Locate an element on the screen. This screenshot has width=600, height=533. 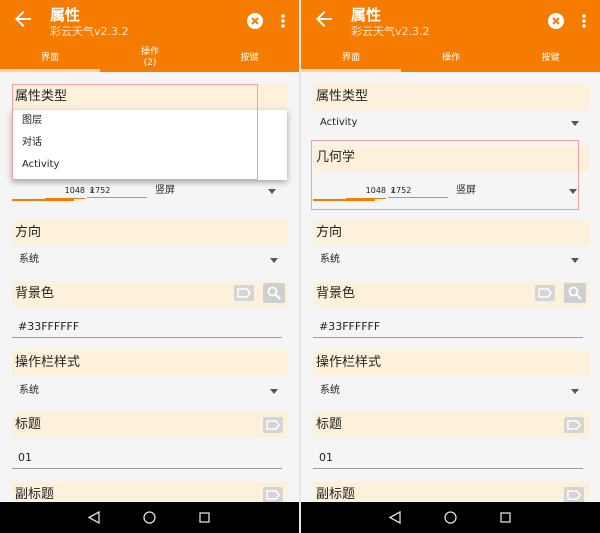
type-value: Activity is located at coordinates (339, 122).